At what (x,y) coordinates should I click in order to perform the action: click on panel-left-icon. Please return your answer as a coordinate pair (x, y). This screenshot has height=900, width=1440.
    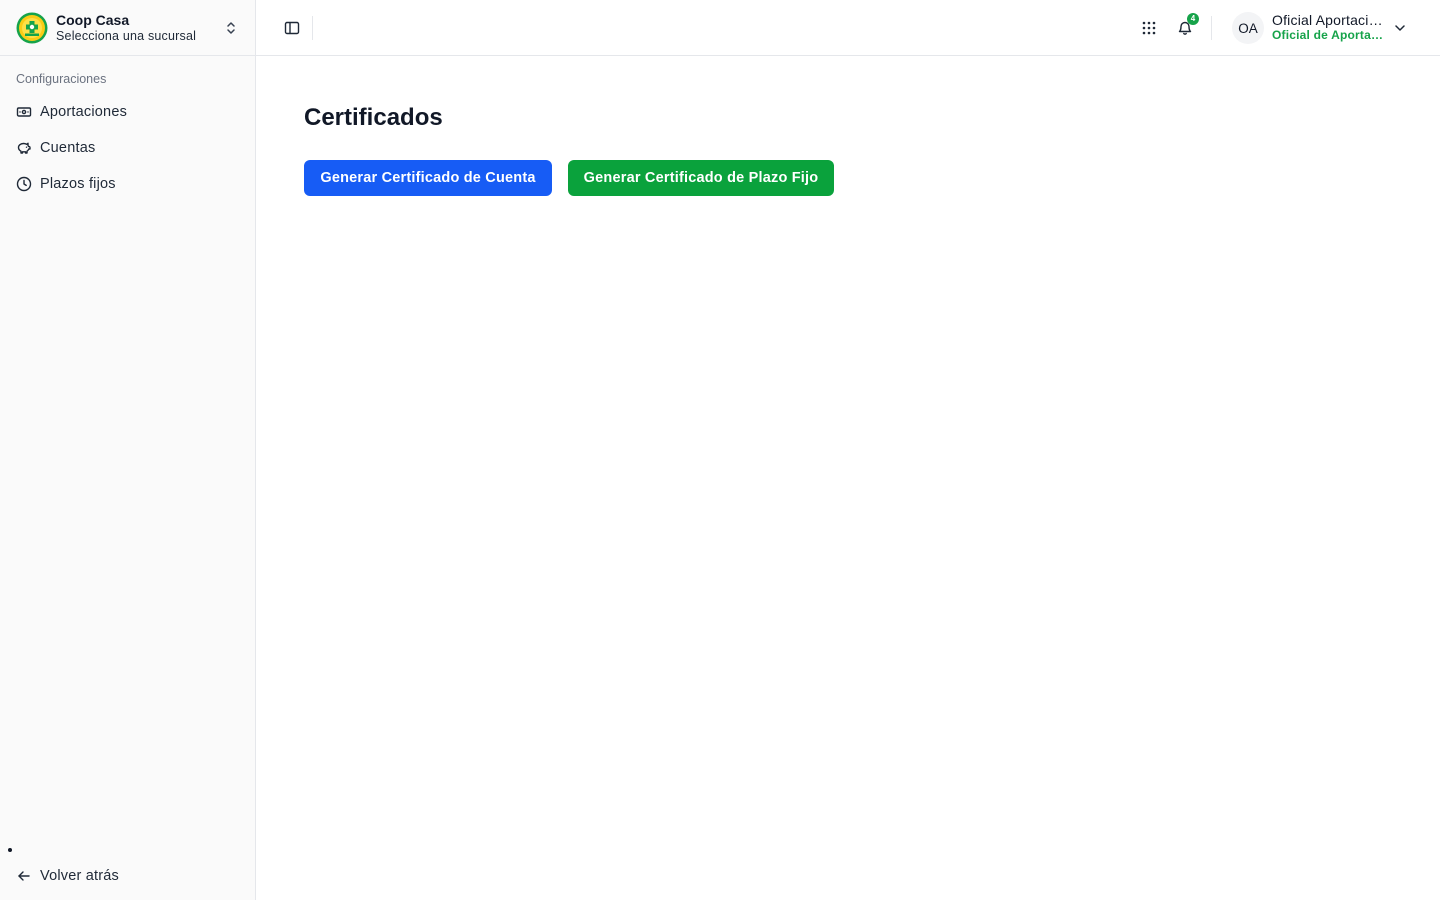
    Looking at the image, I should click on (292, 28).